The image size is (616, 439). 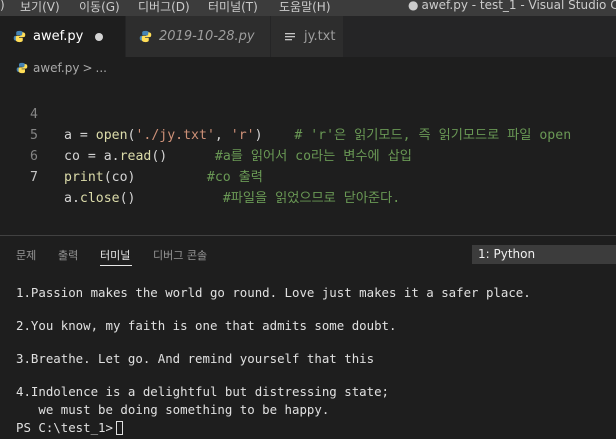 I want to click on tab-problems: 문제, so click(x=26, y=255).